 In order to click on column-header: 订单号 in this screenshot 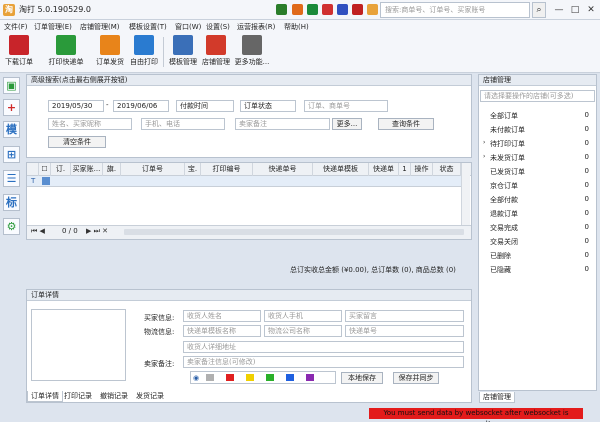, I will do `click(153, 169)`.